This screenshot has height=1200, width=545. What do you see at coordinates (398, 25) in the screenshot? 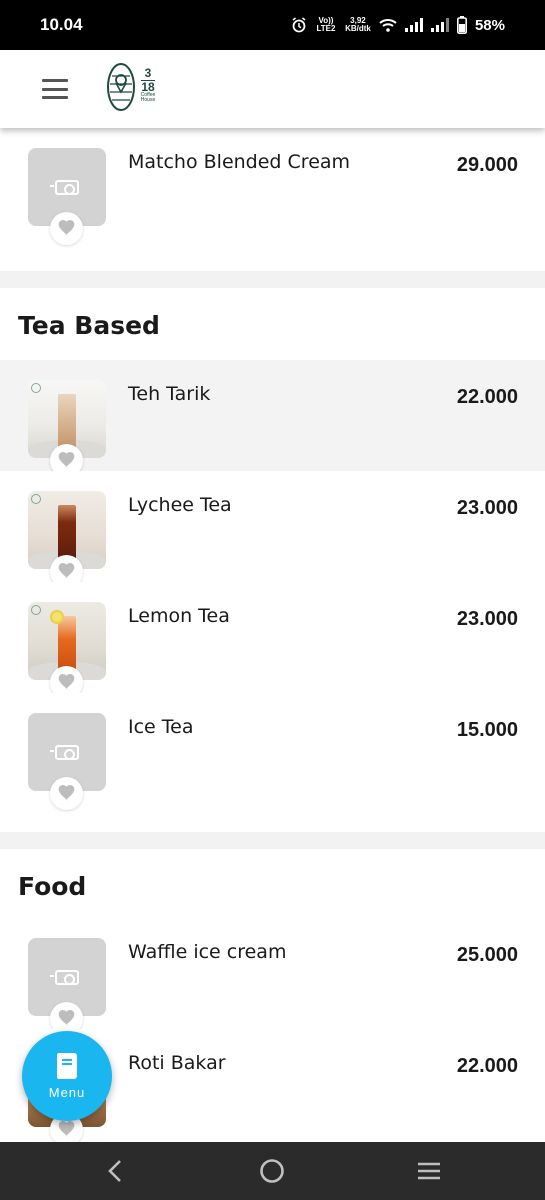
I see `status-indicators: Vo)) LTE2 3,92 KB/dtk 58%` at bounding box center [398, 25].